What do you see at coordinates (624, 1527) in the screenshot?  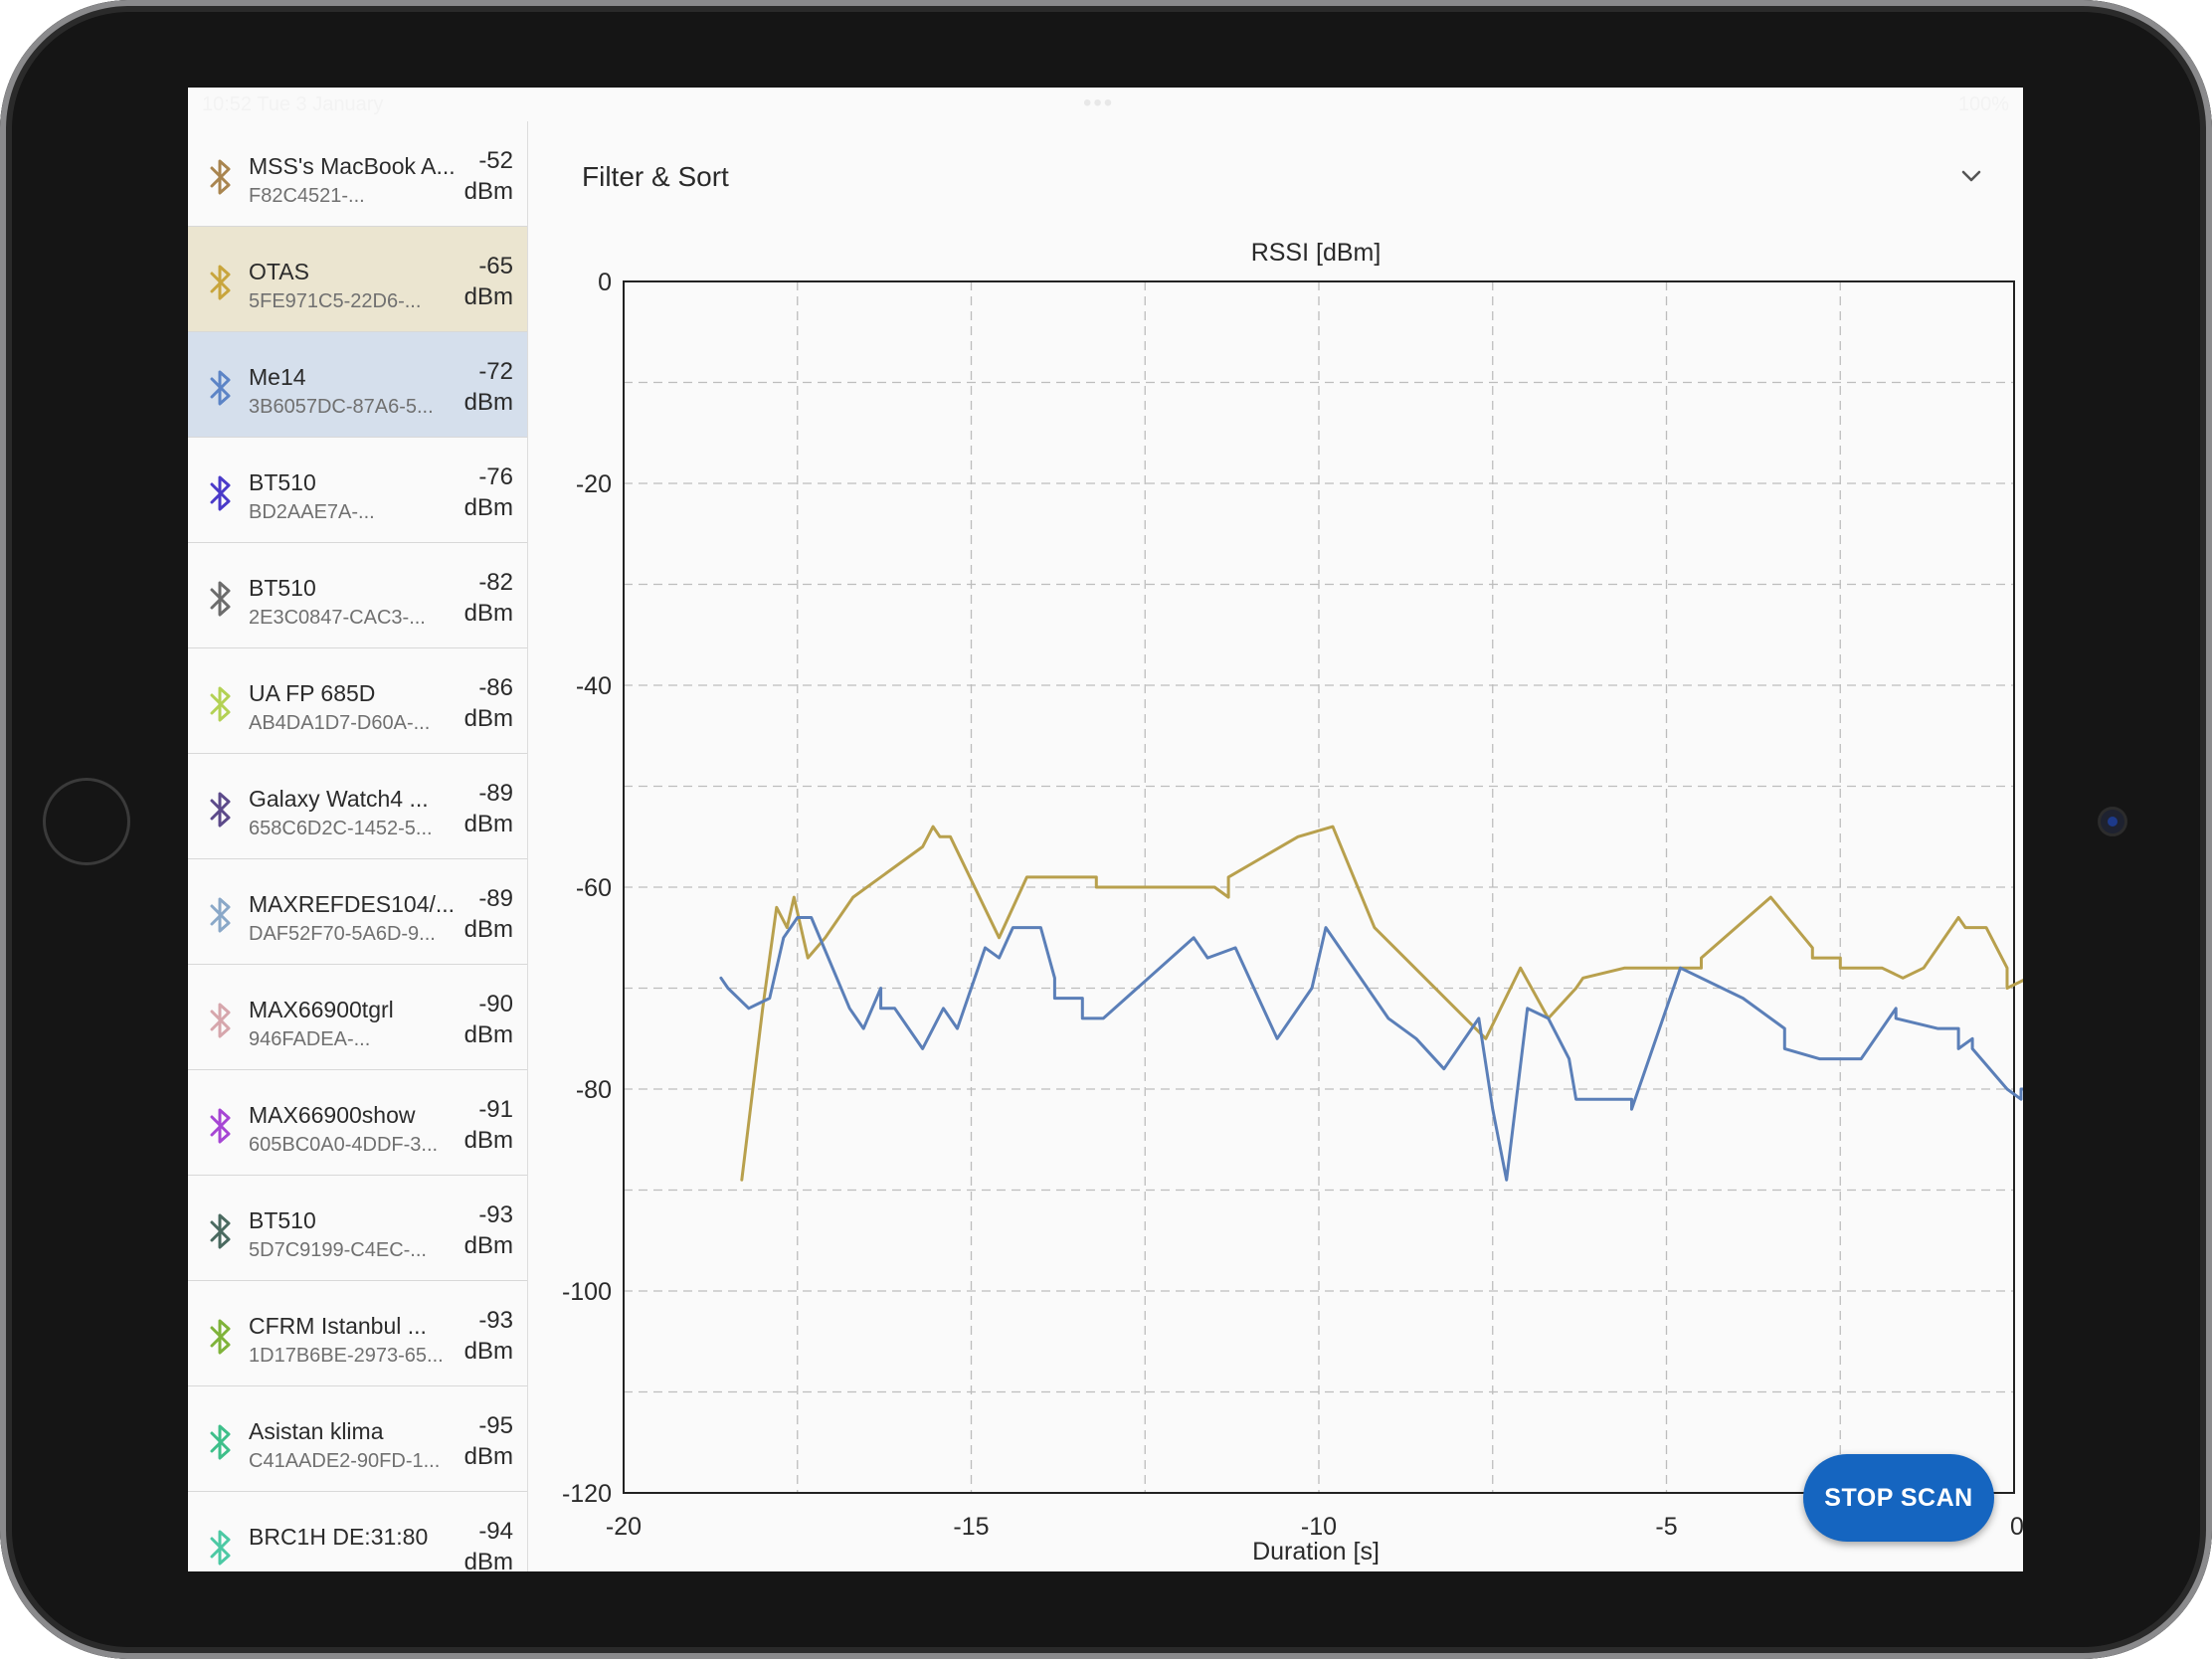 I see `x-tick-label: -20` at bounding box center [624, 1527].